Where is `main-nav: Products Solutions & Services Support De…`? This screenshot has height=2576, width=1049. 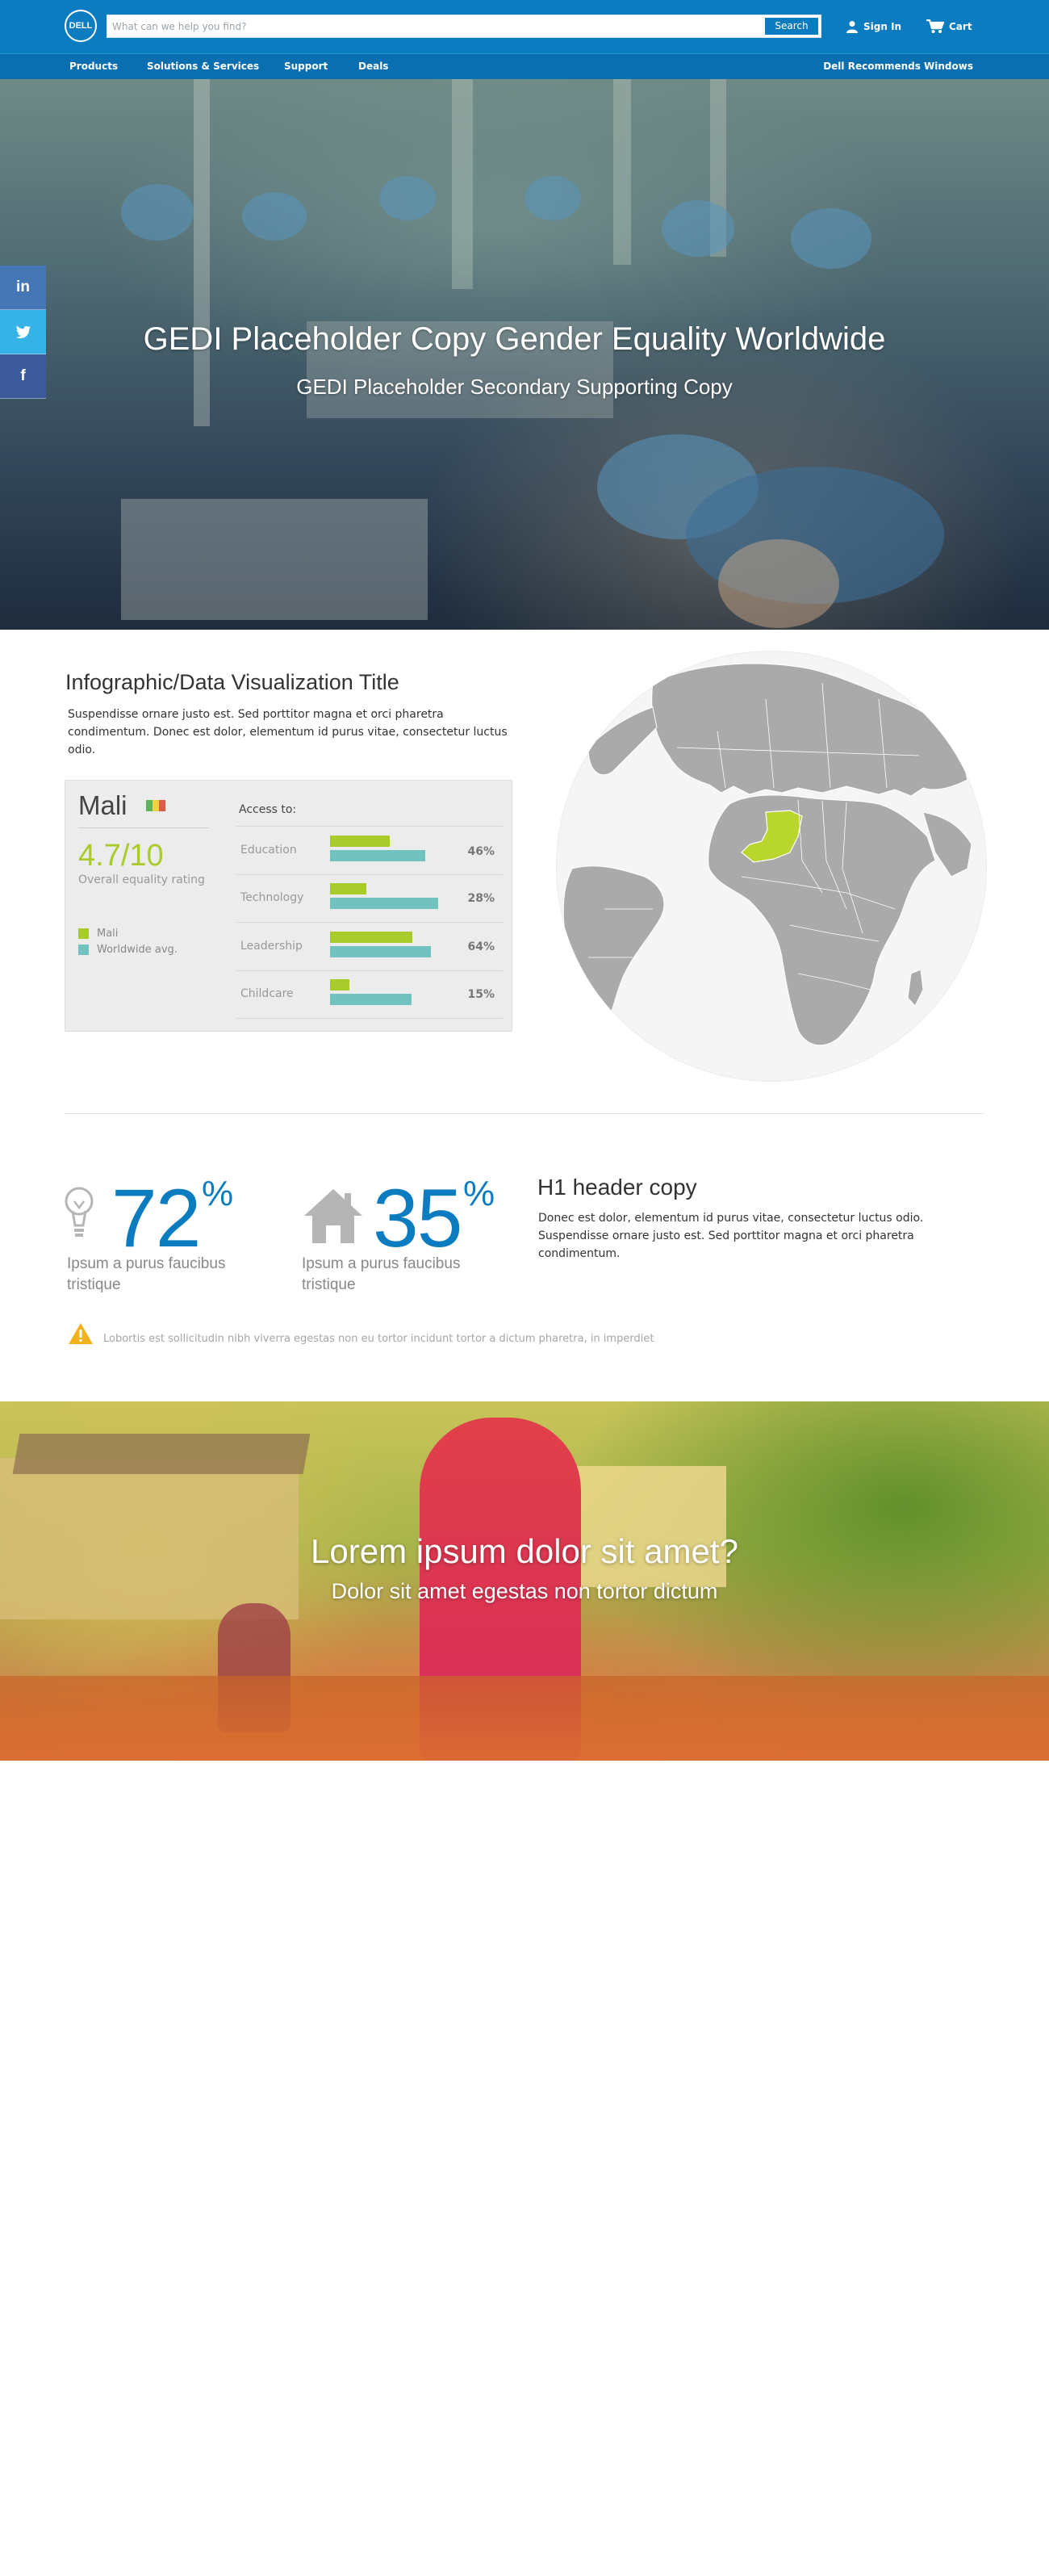 main-nav: Products Solutions & Services Support De… is located at coordinates (524, 66).